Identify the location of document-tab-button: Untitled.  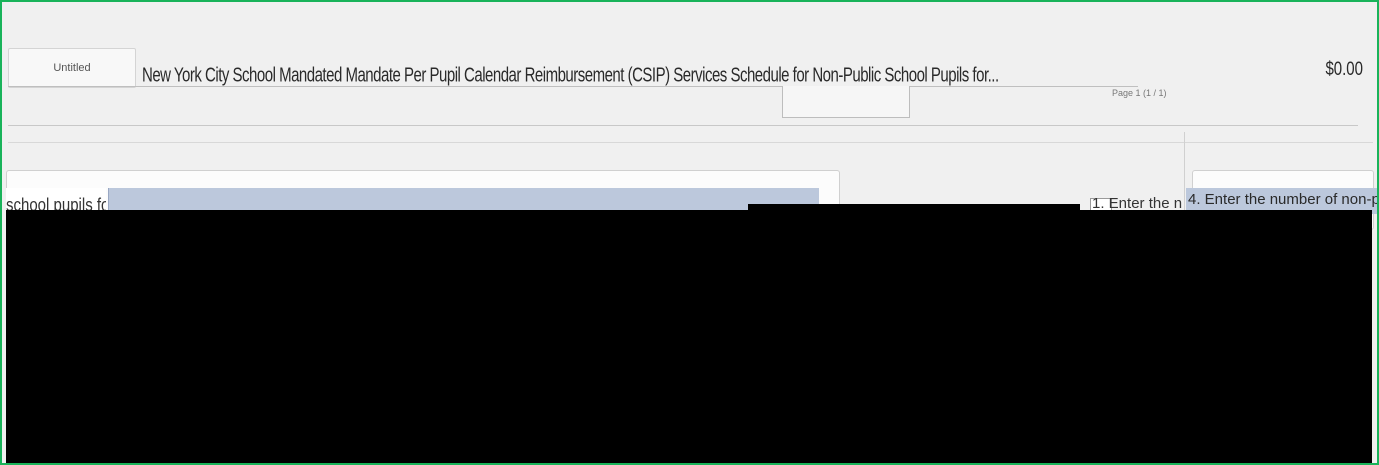
(72, 68).